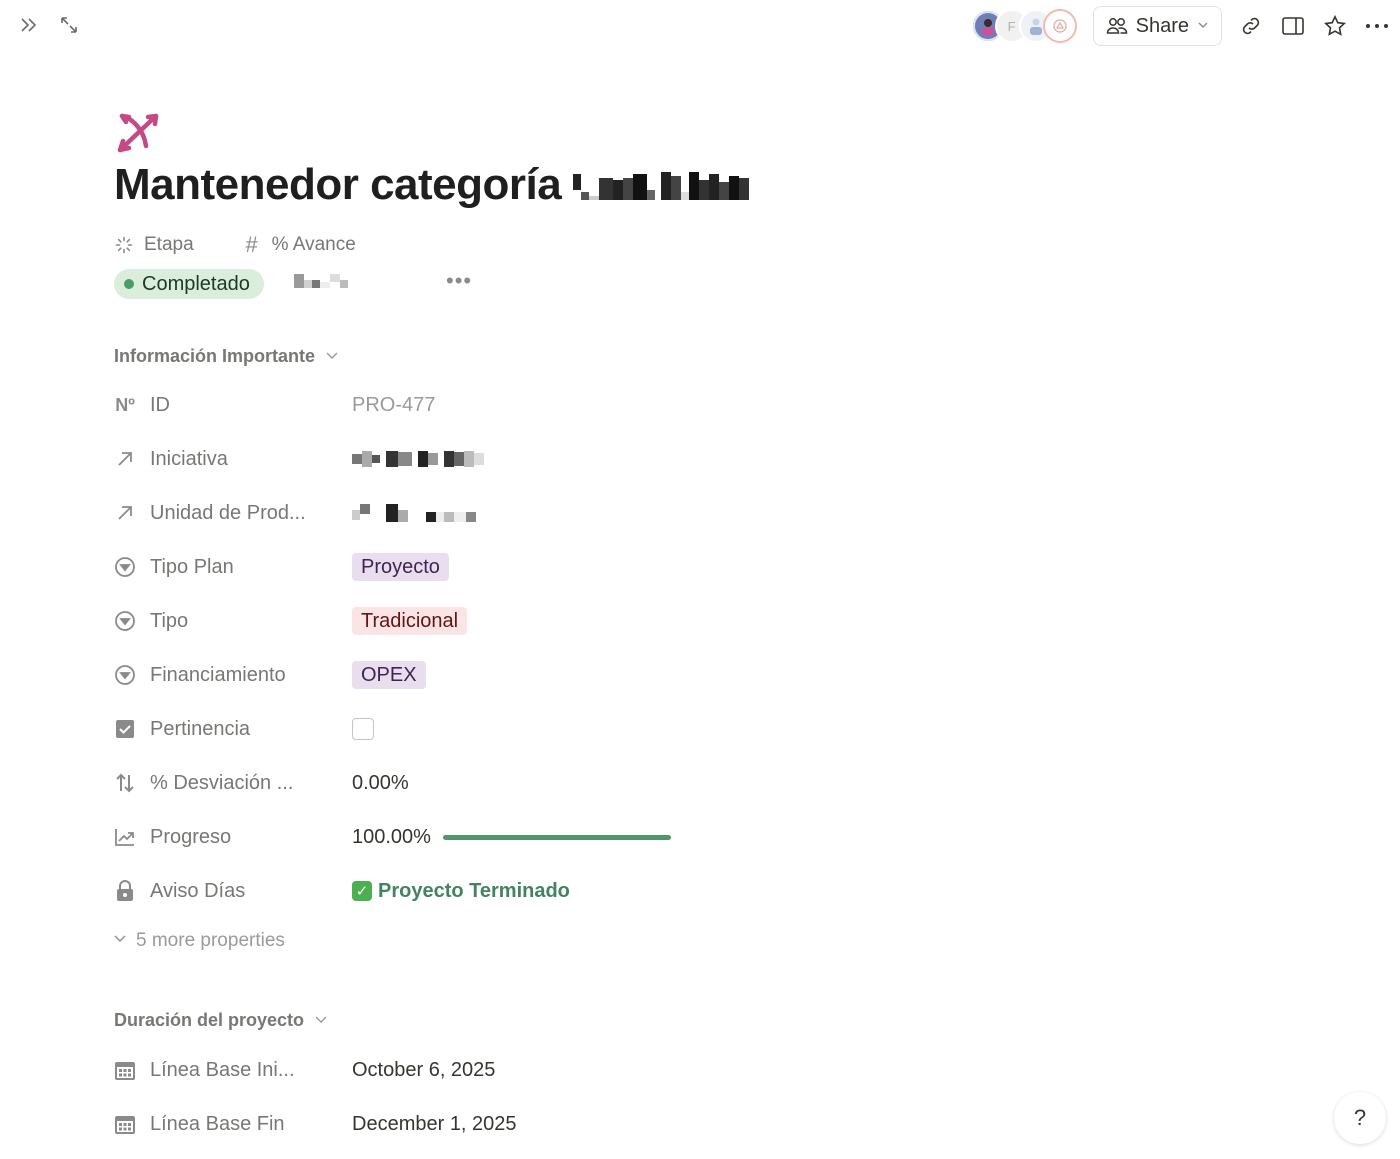 The image size is (1400, 1159). I want to click on status-loader-icon, so click(124, 245).